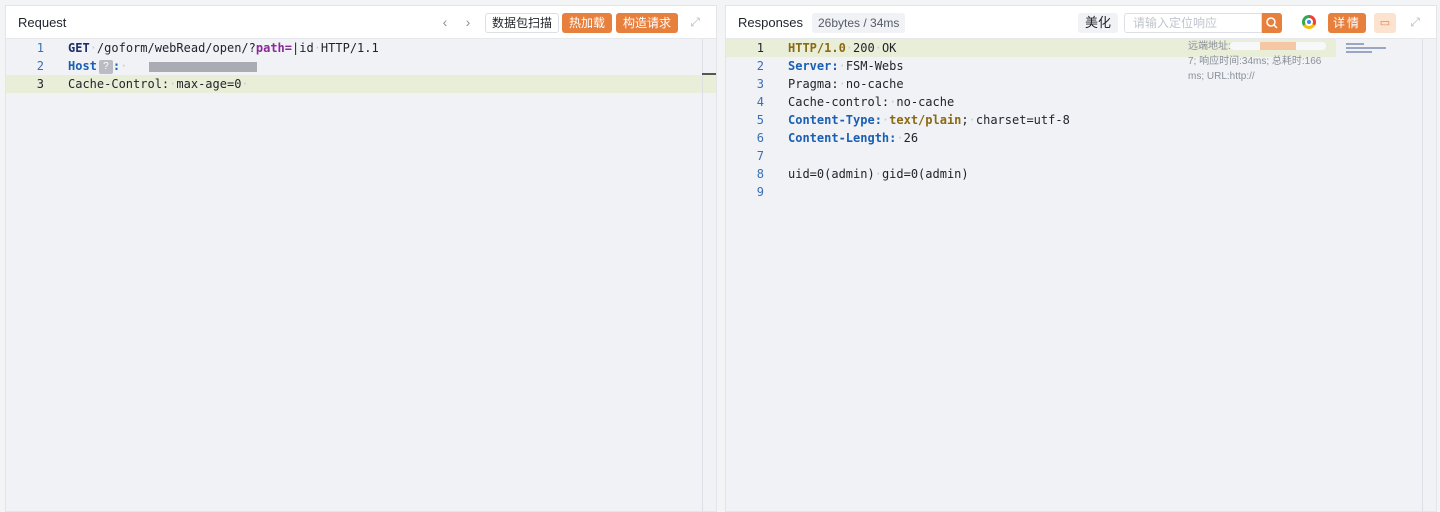  I want to click on response-scrollbar, so click(1429, 275).